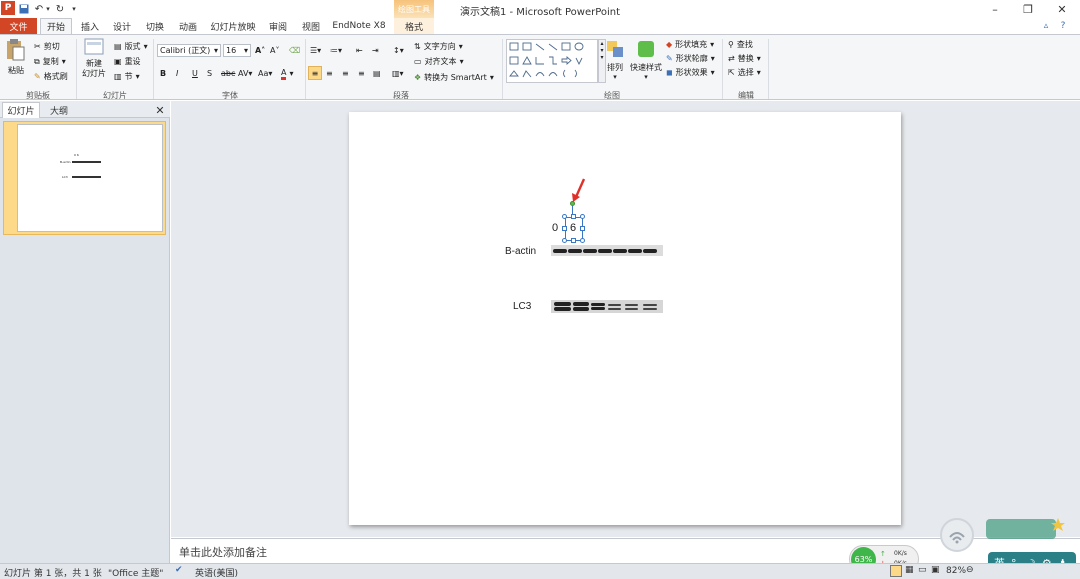 Image resolution: width=1080 pixels, height=579 pixels. What do you see at coordinates (287, 73) in the screenshot?
I see `font-color-icon: A ▾` at bounding box center [287, 73].